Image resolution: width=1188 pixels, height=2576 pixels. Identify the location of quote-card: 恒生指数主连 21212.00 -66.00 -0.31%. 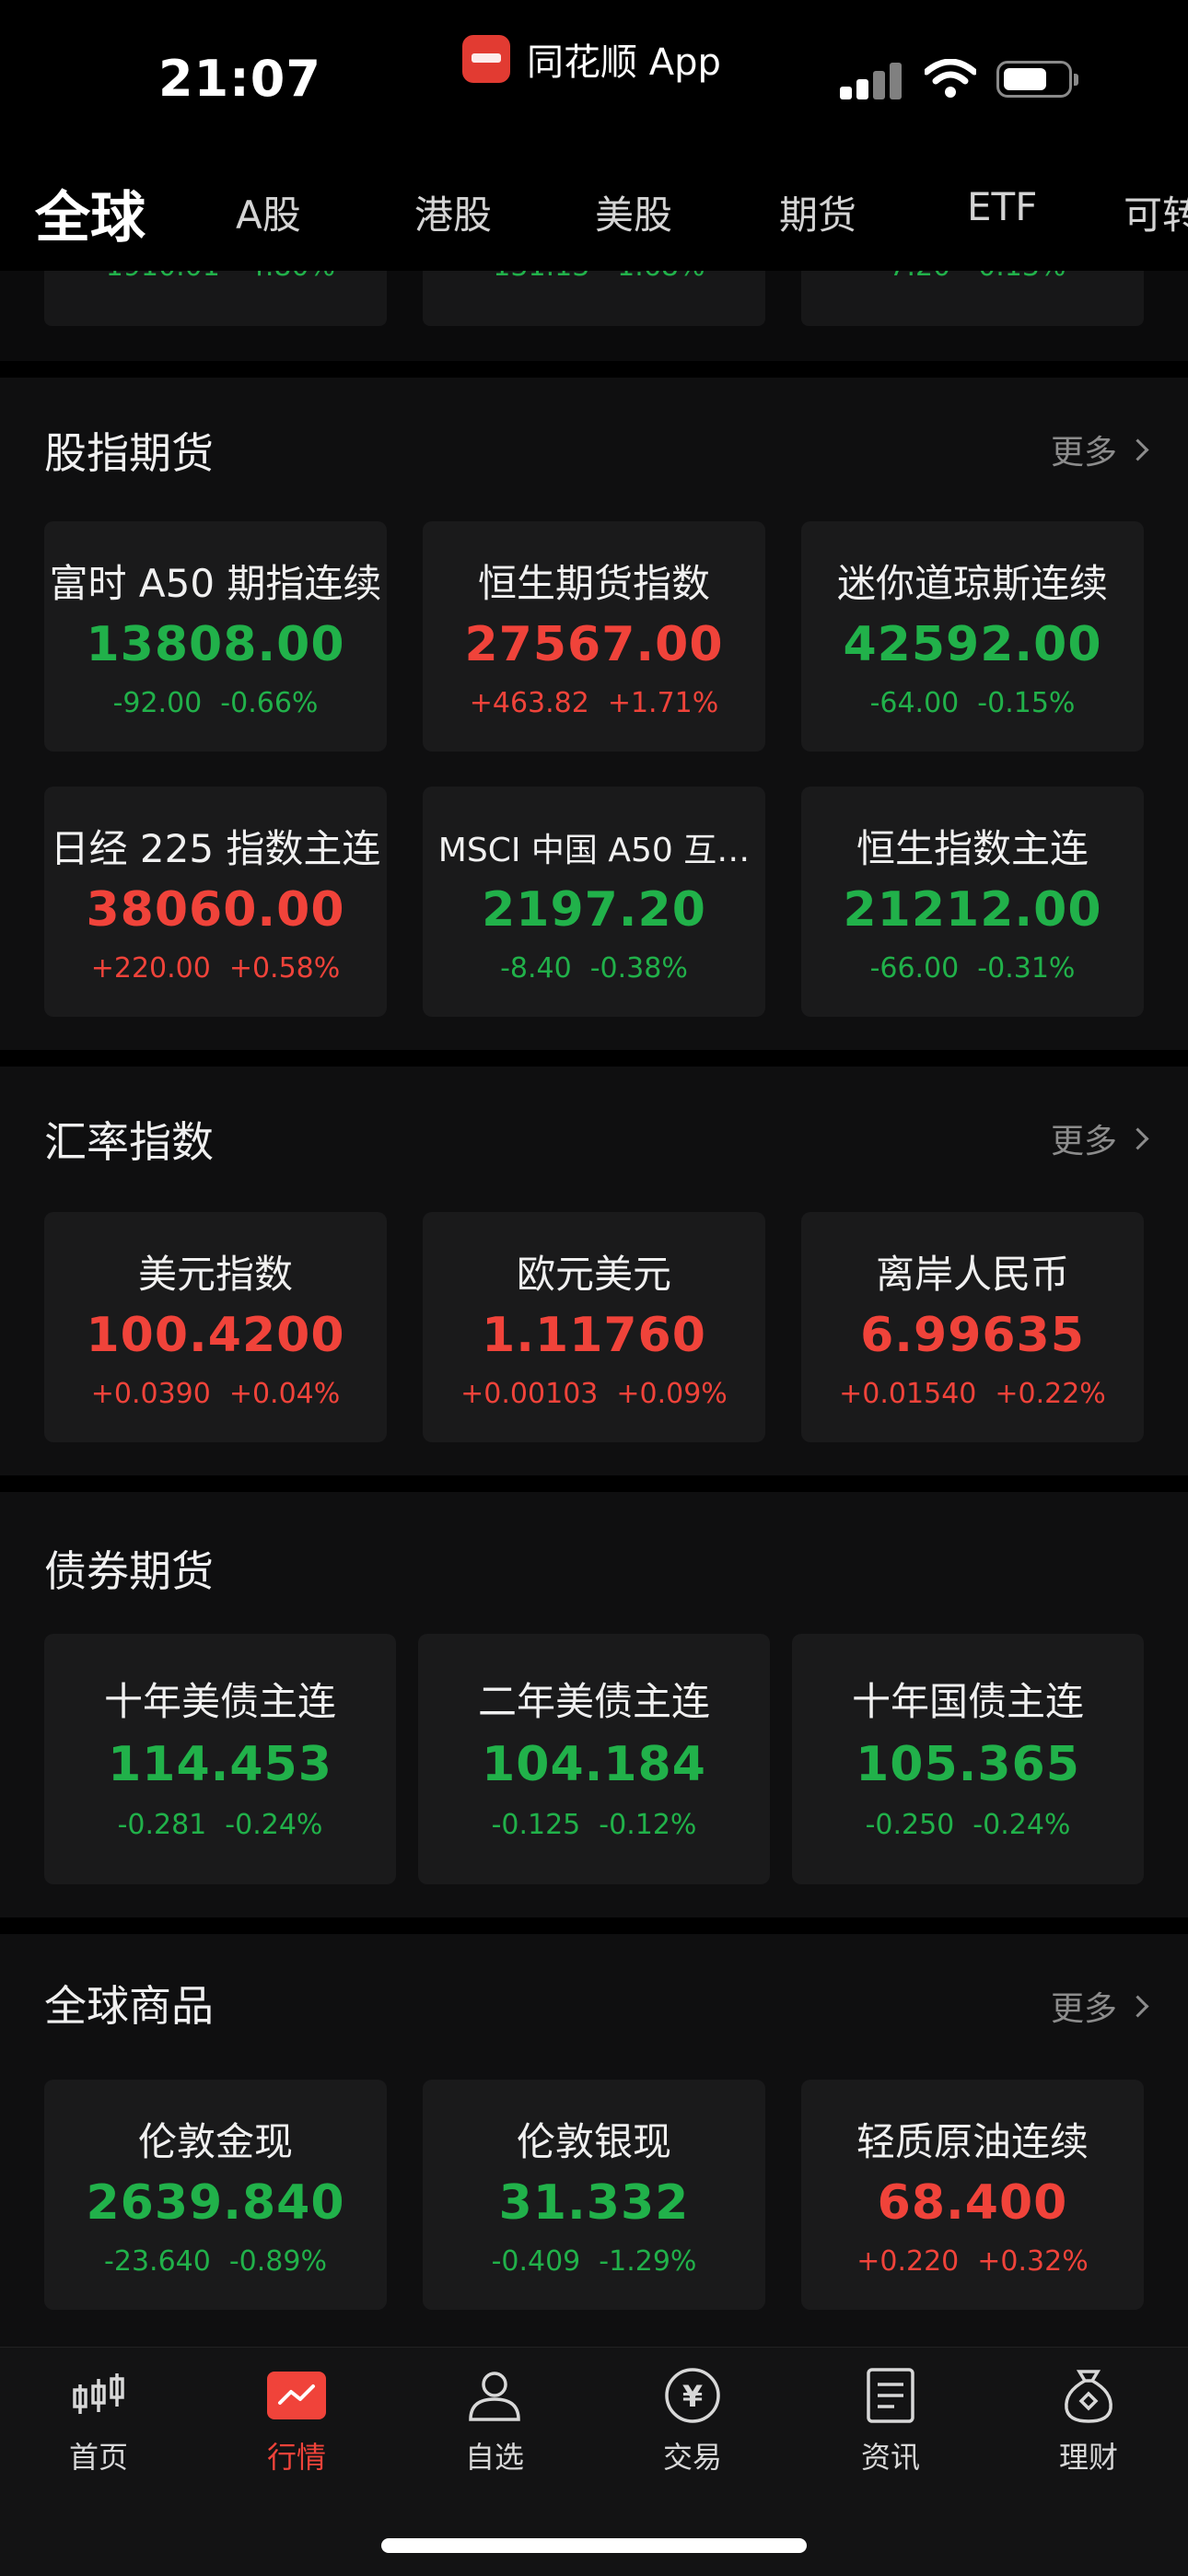
(973, 902).